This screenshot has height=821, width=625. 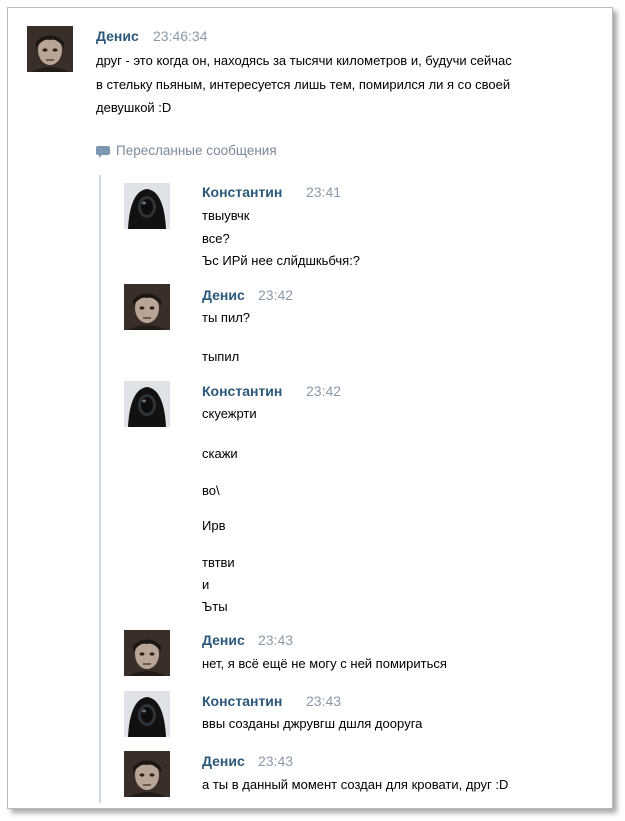 I want to click on post-avatar, so click(x=50, y=49).